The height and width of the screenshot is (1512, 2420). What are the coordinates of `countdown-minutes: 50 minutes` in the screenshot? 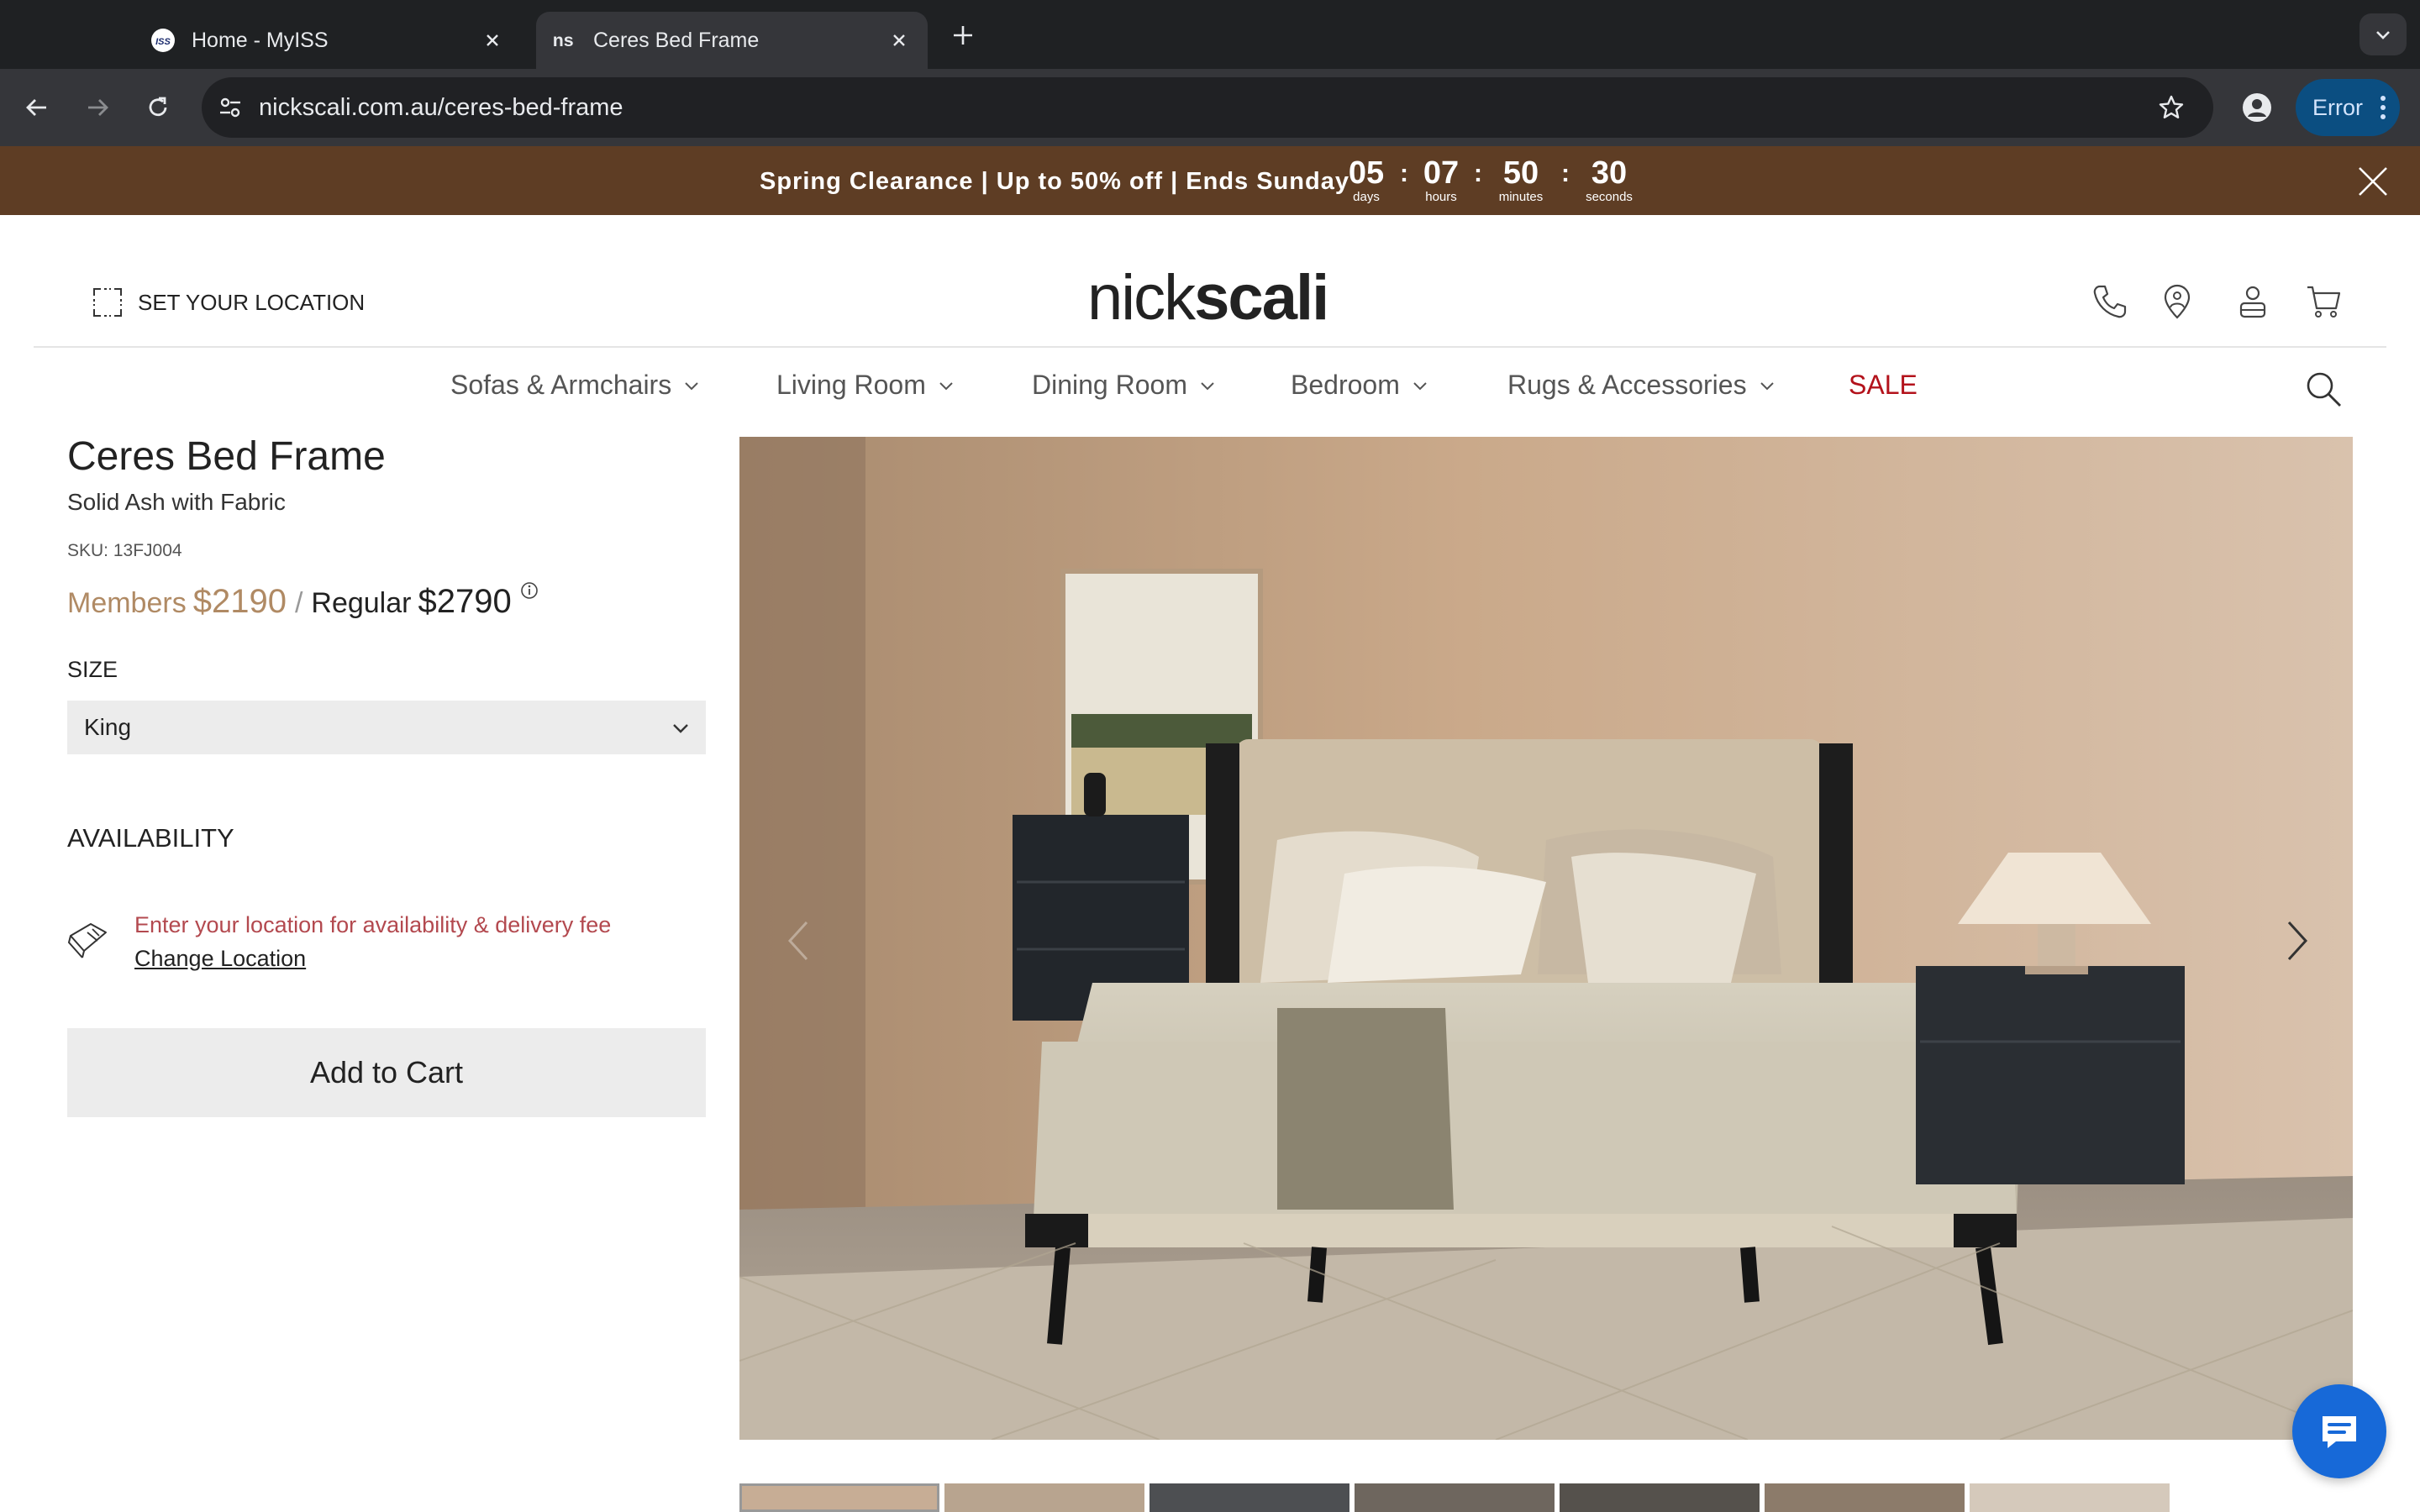 It's located at (1521, 180).